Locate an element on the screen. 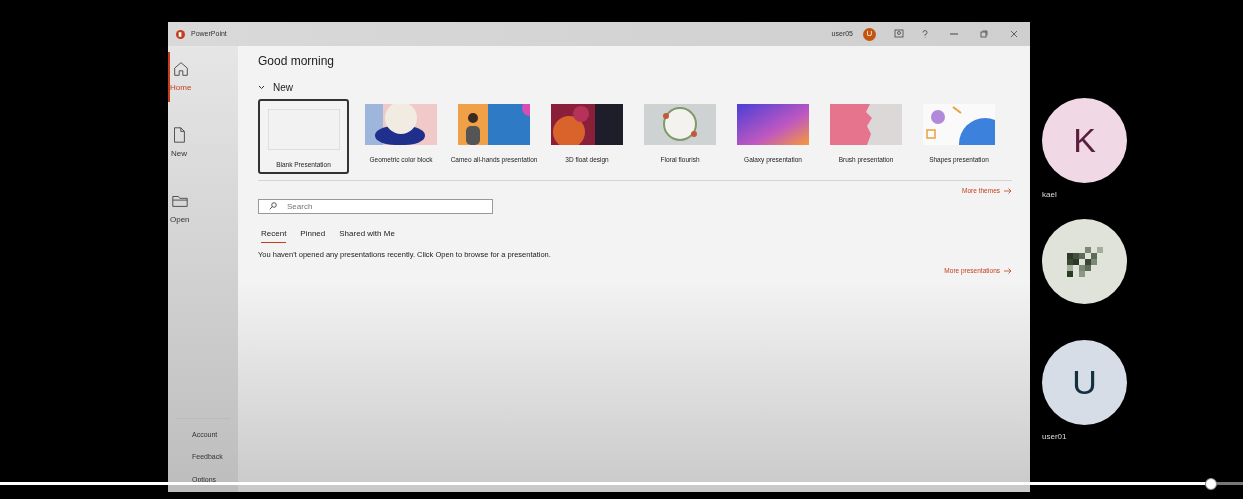 The width and height of the screenshot is (1243, 499). coauthor-icon is located at coordinates (899, 34).